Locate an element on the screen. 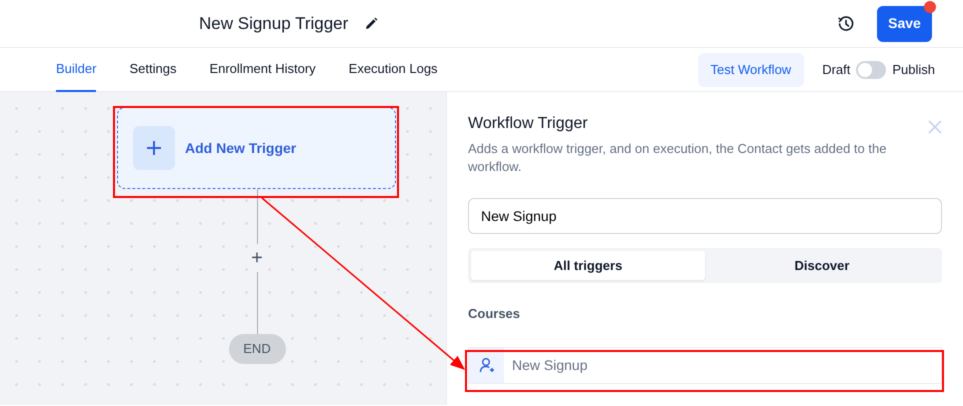 The width and height of the screenshot is (963, 406). panel-title: Workflow Trigger is located at coordinates (528, 124).